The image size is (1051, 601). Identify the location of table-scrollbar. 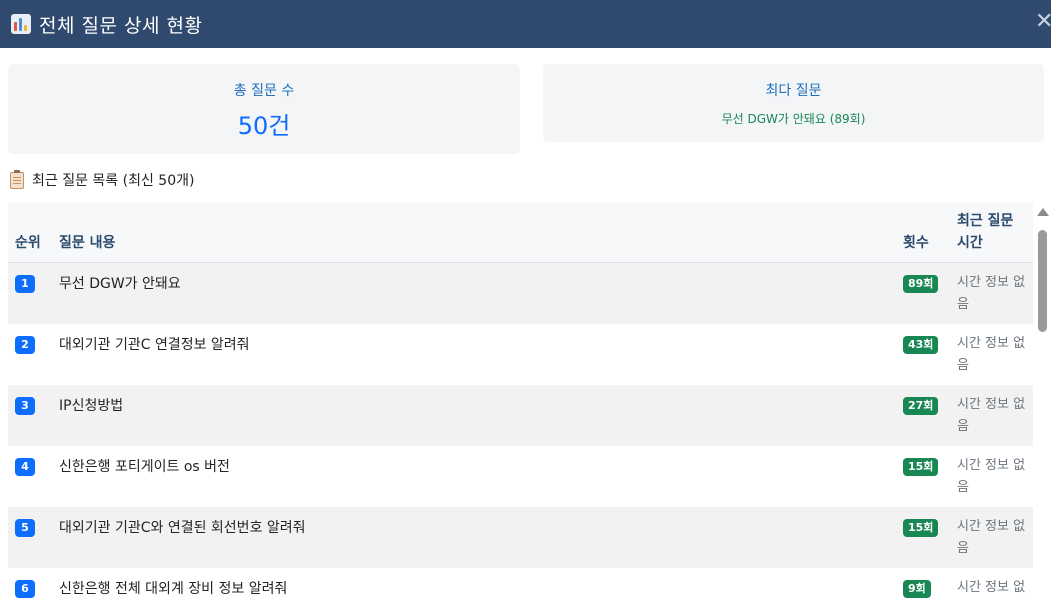
(1042, 401).